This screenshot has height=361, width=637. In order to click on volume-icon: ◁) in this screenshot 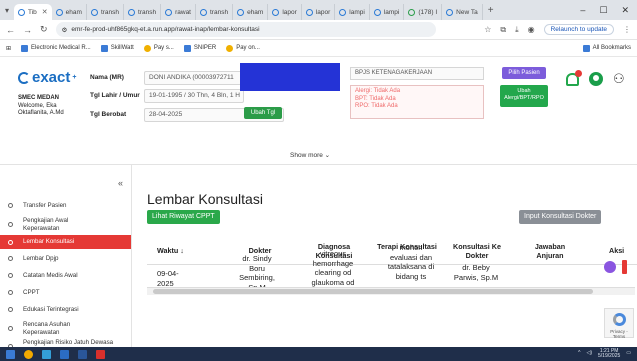, I will do `click(590, 354)`.